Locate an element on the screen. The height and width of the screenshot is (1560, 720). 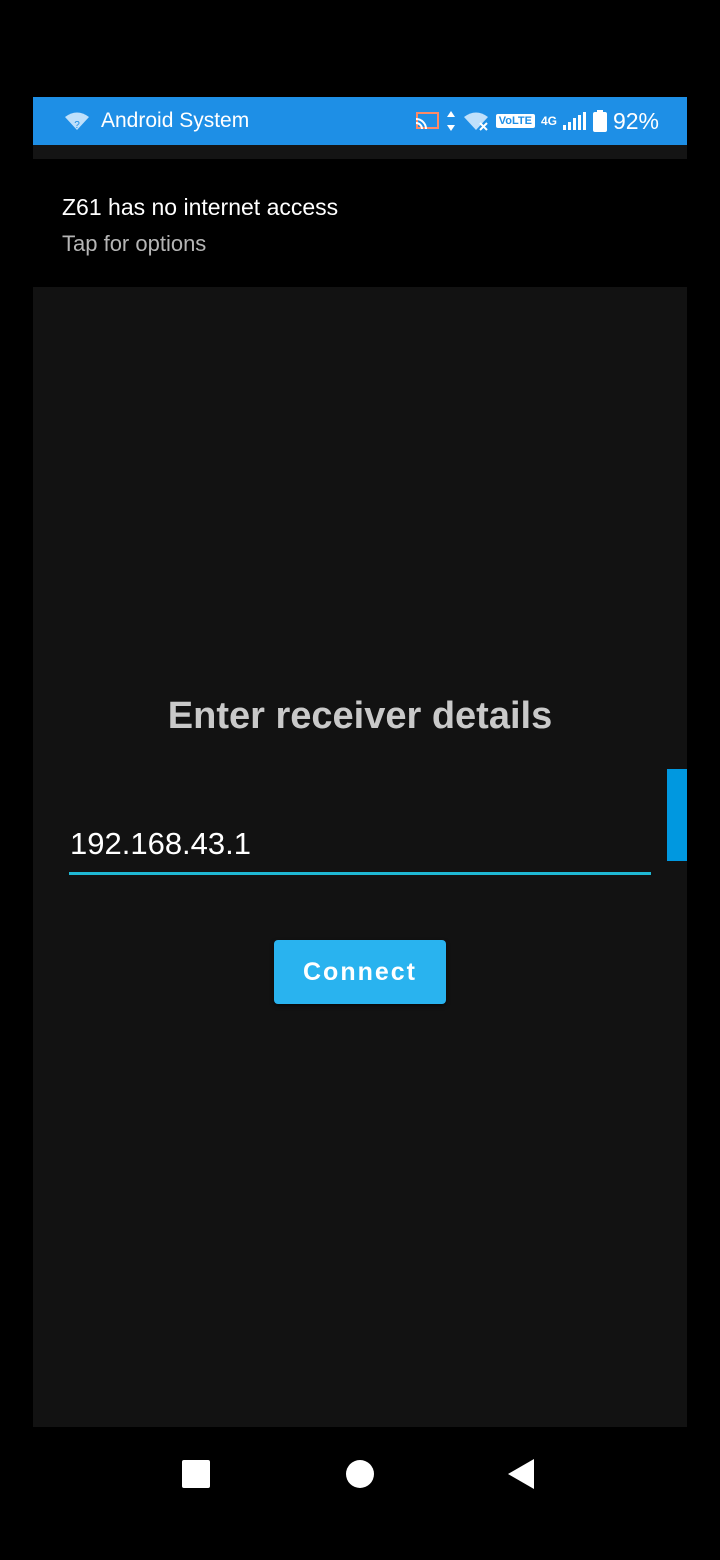
volte-badge: VoLTE is located at coordinates (515, 121).